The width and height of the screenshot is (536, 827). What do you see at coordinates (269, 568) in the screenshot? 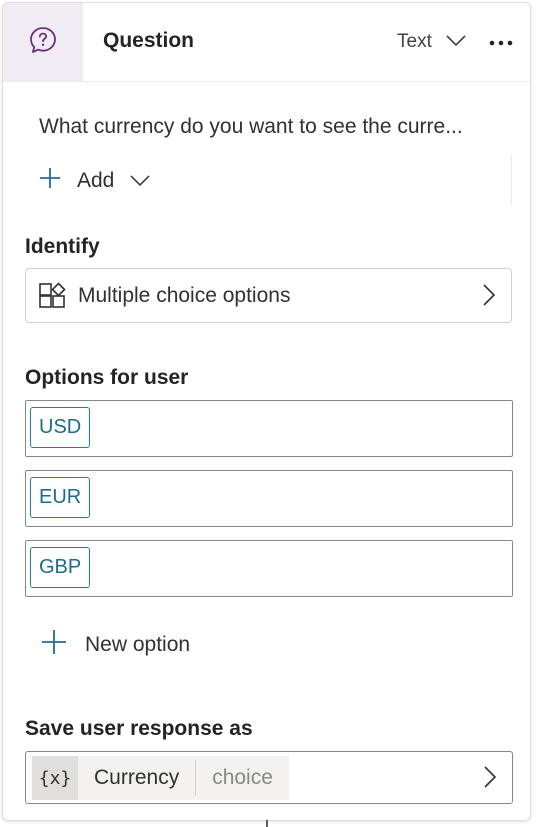
I see `option-input-3: GBP` at bounding box center [269, 568].